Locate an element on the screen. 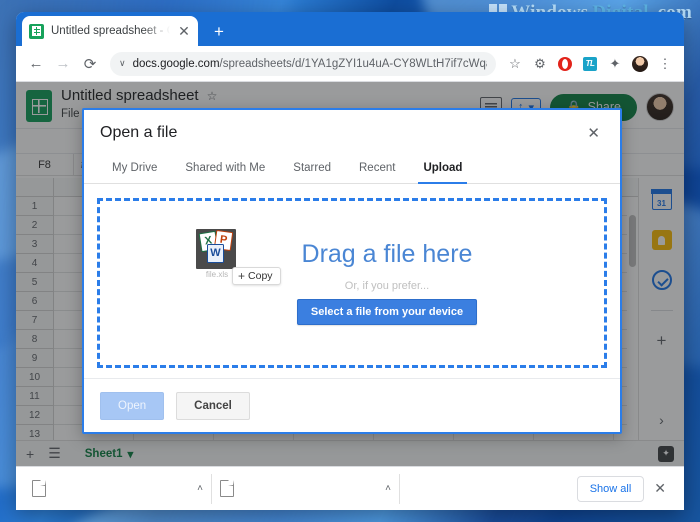 This screenshot has height=522, width=700. bookmark-star-icon: ☆ is located at coordinates (515, 64).